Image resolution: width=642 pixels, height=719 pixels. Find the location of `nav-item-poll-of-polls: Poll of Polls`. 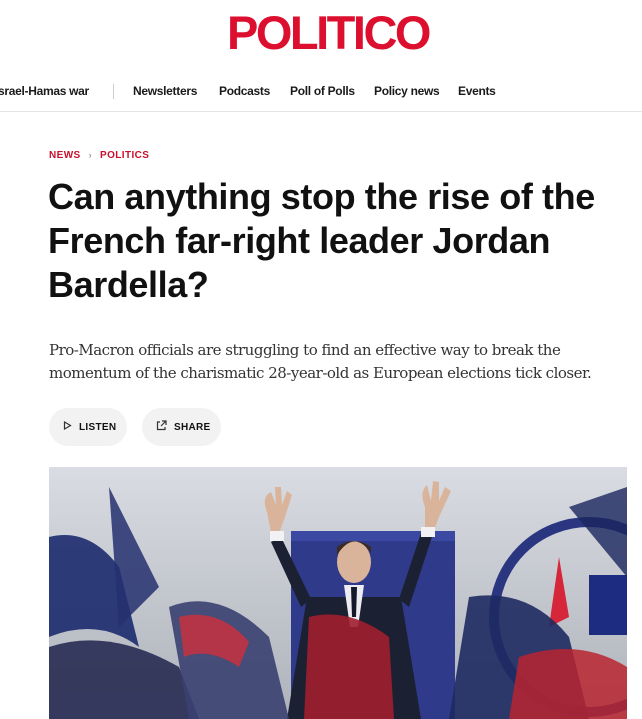

nav-item-poll-of-polls: Poll of Polls is located at coordinates (322, 91).